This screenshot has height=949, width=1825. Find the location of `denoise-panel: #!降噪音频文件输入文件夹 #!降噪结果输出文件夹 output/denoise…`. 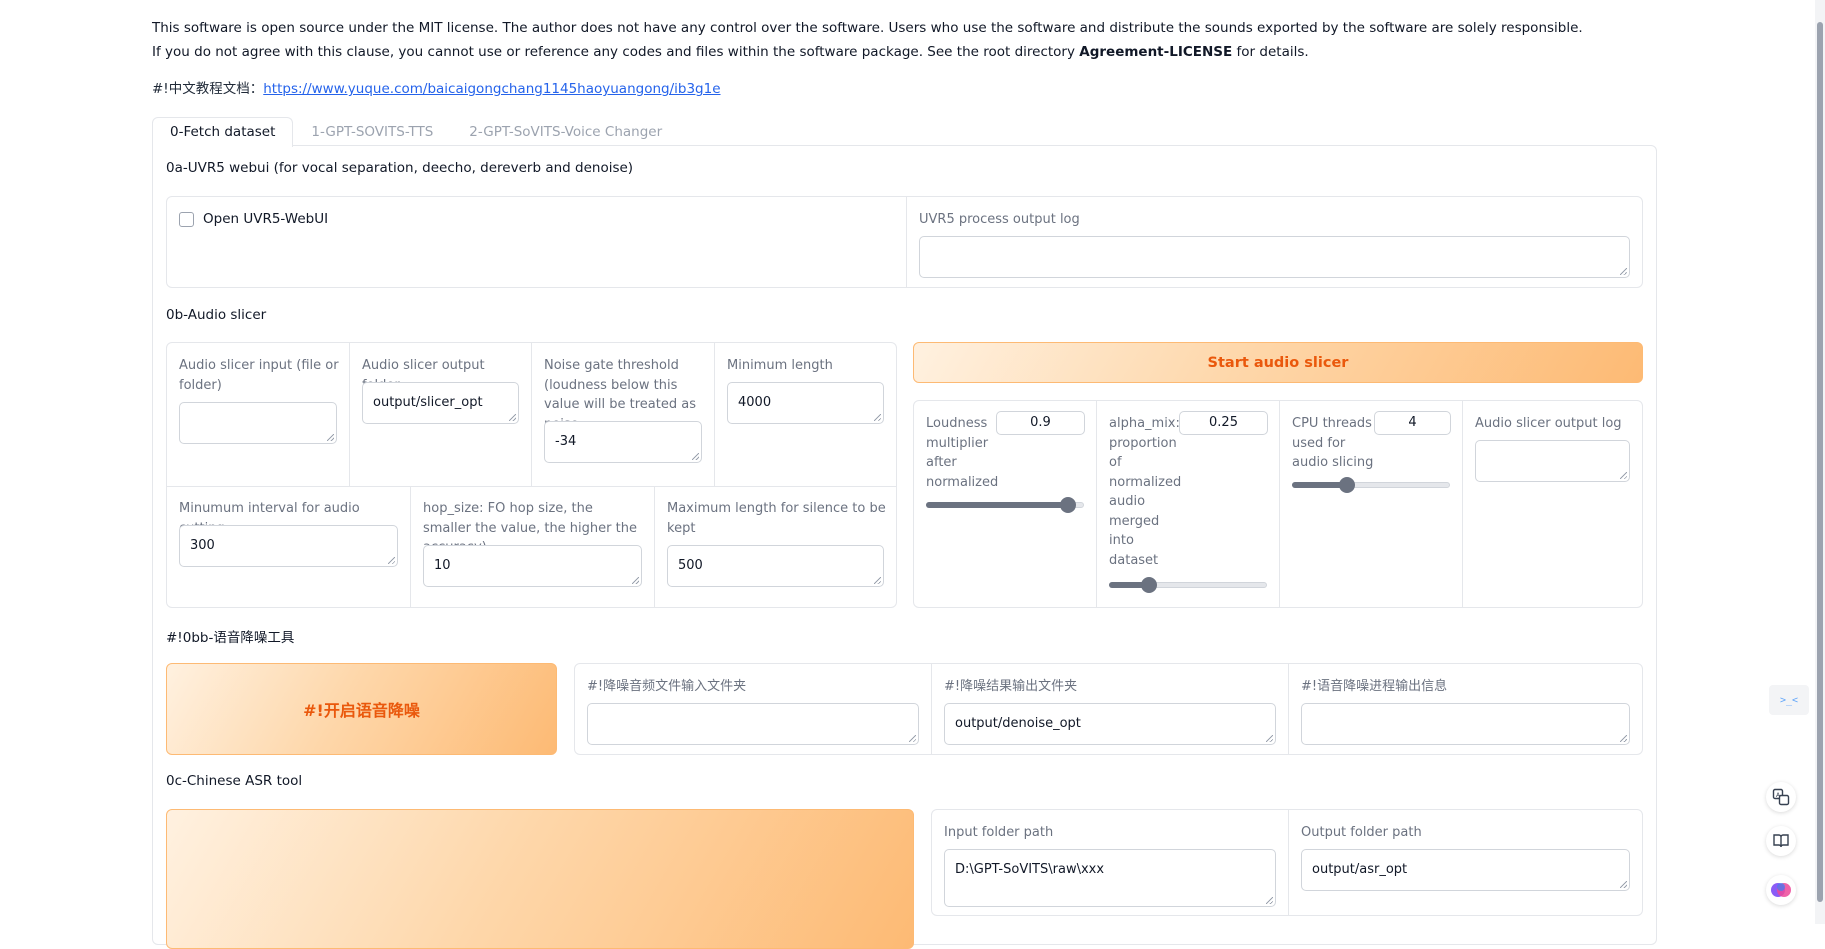

denoise-panel: #!降噪音频文件输入文件夹 #!降噪结果输出文件夹 output/denoise… is located at coordinates (1108, 709).